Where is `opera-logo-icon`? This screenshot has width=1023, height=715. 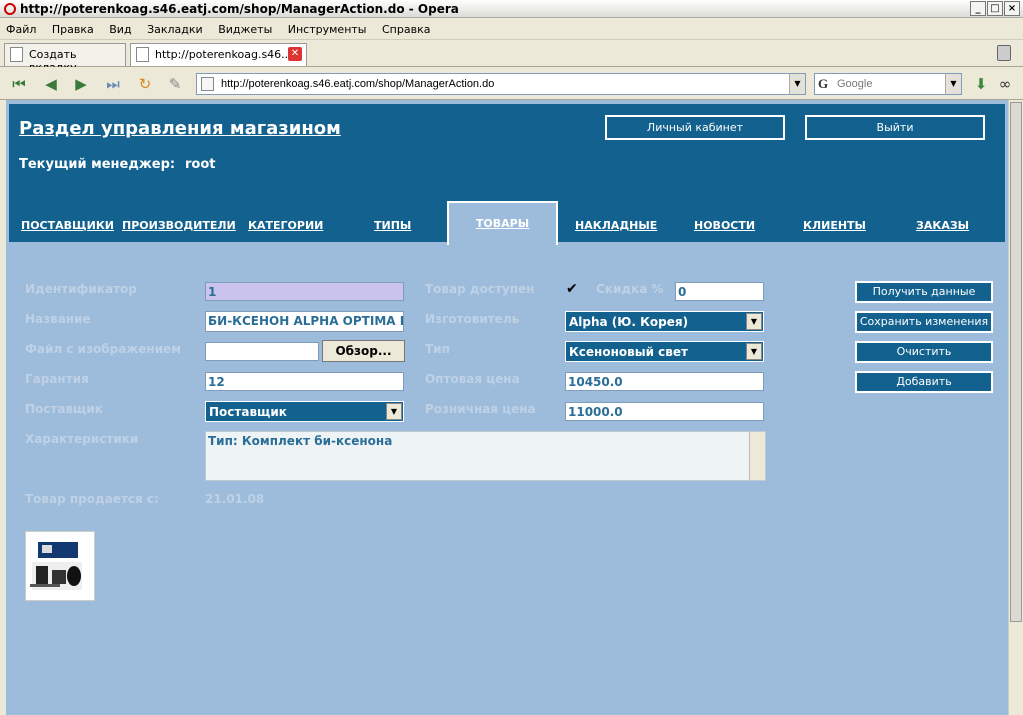 opera-logo-icon is located at coordinates (10, 9).